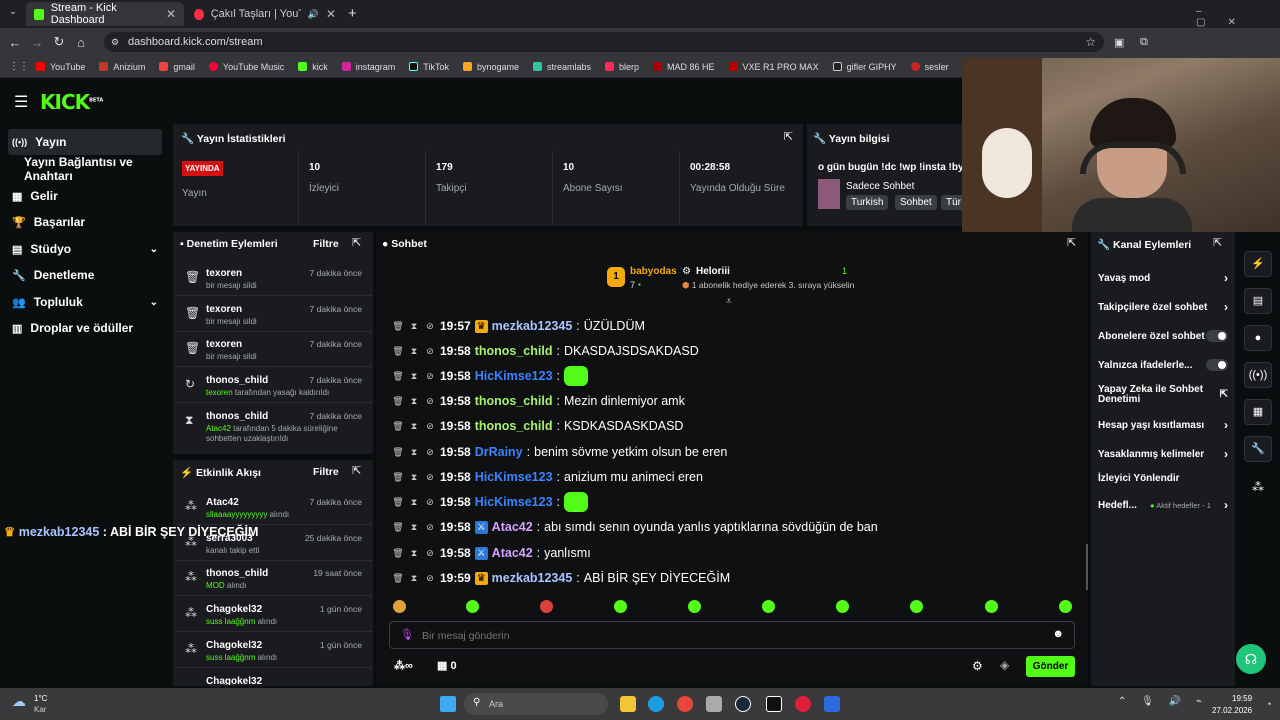 Image resolution: width=1280 pixels, height=720 pixels. What do you see at coordinates (1242, 698) in the screenshot?
I see `clock-time: 19:59` at bounding box center [1242, 698].